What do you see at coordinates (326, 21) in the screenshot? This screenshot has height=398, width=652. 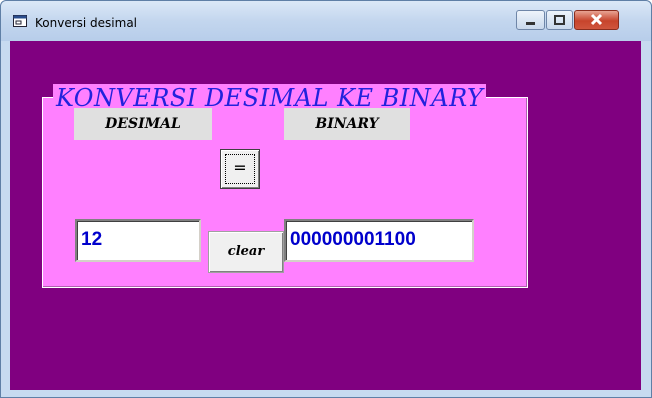 I see `title-bar: Konversi desimal` at bounding box center [326, 21].